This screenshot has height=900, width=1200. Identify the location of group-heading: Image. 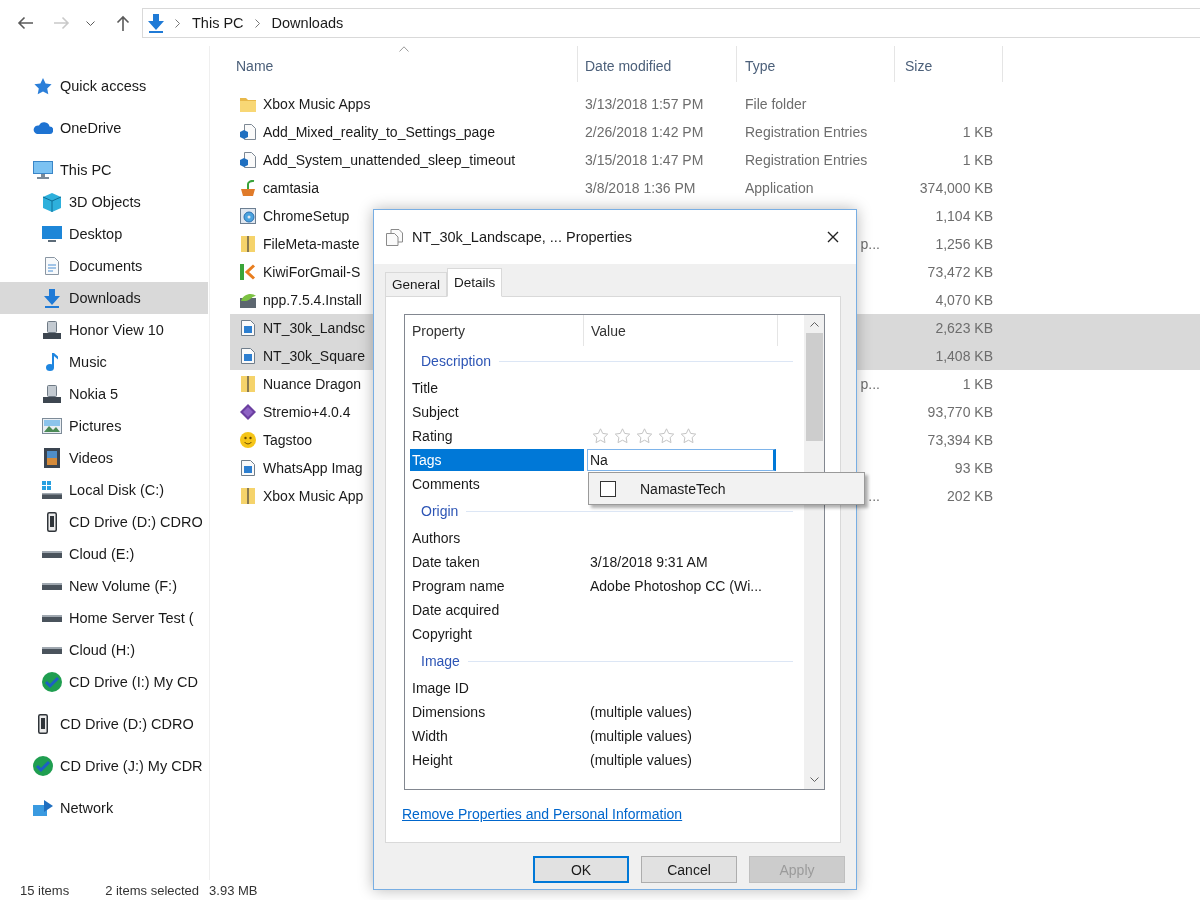
(440, 661).